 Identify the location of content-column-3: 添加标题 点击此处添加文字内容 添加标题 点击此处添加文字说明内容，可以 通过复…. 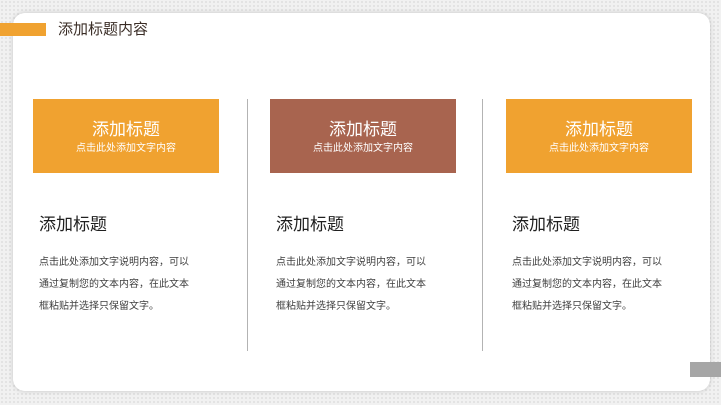
(599, 205).